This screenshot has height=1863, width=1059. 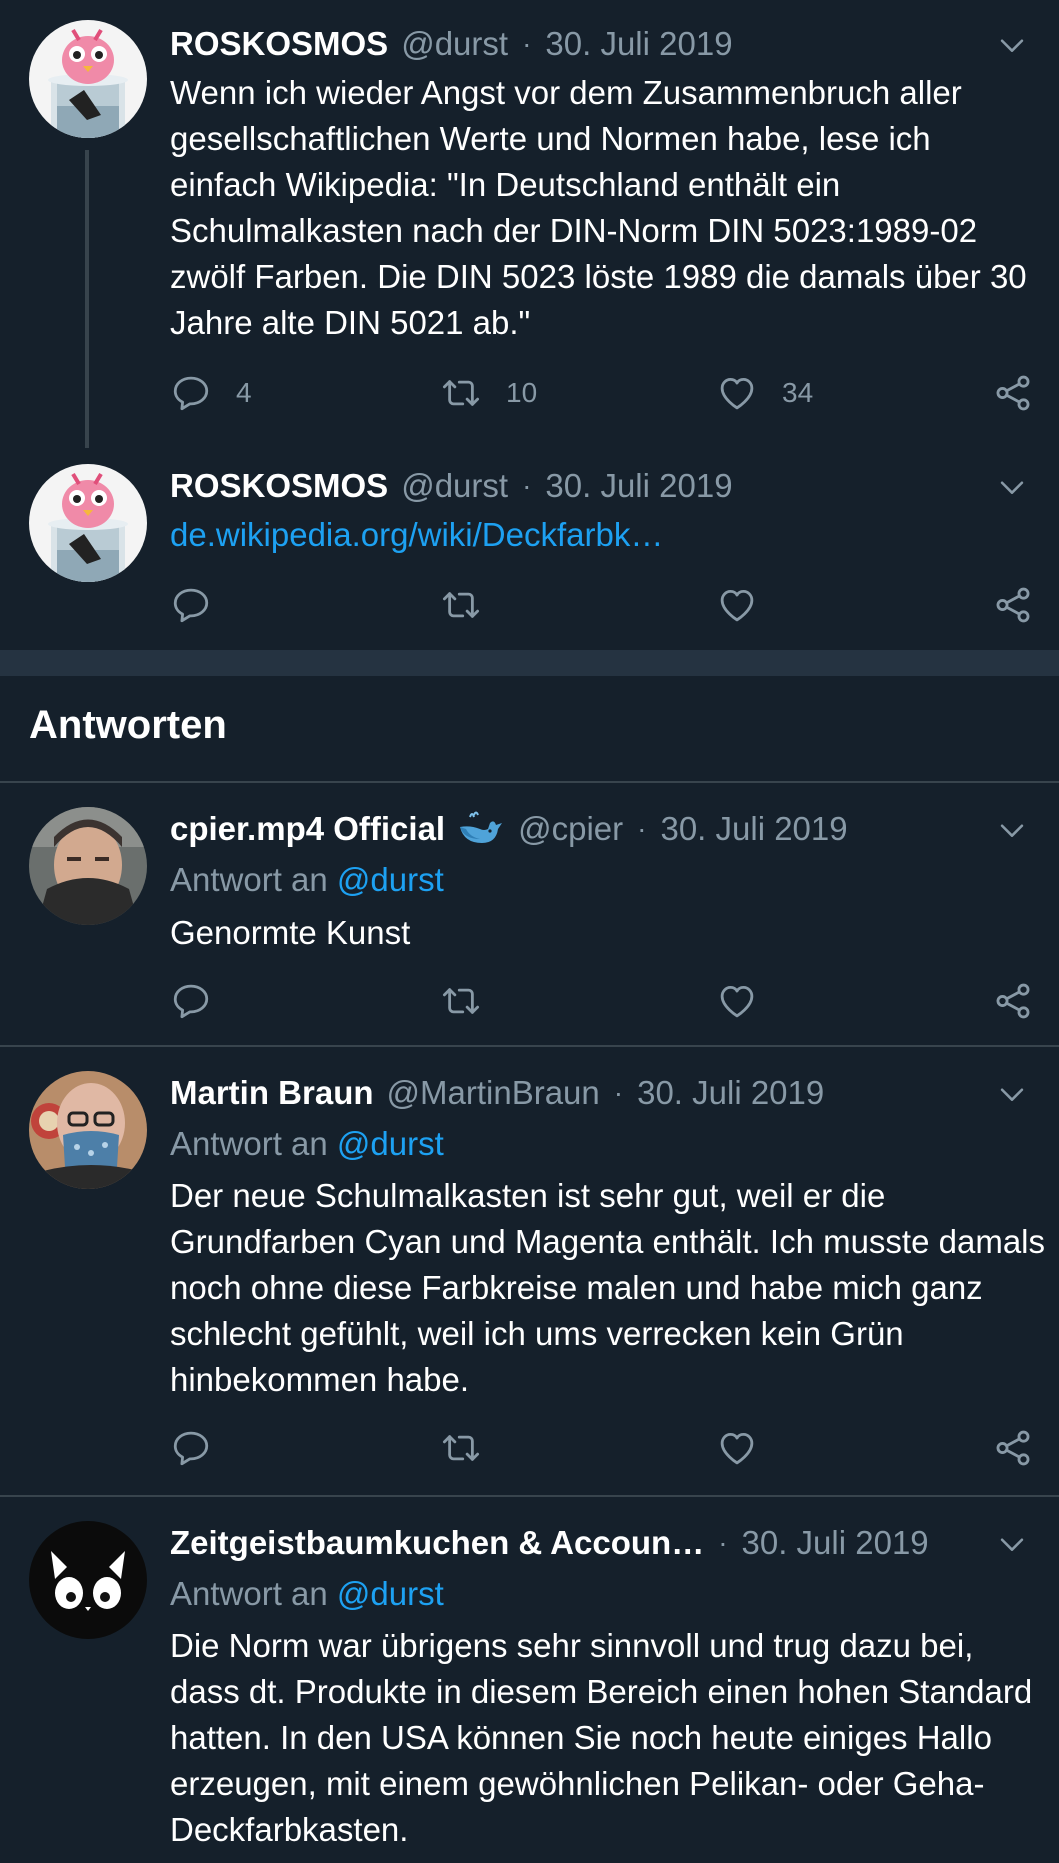 What do you see at coordinates (87, 299) in the screenshot?
I see `thread-line` at bounding box center [87, 299].